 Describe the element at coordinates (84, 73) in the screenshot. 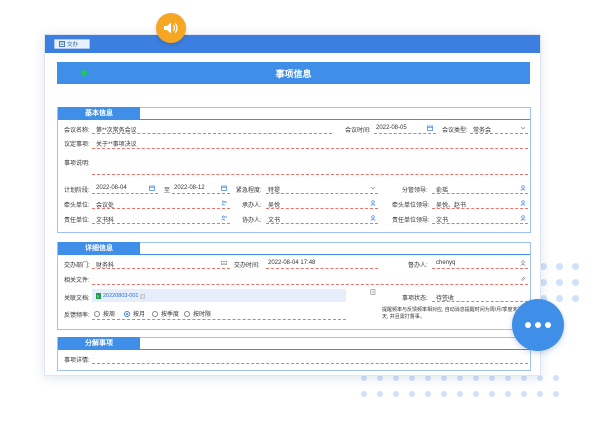

I see `status-dot` at that location.